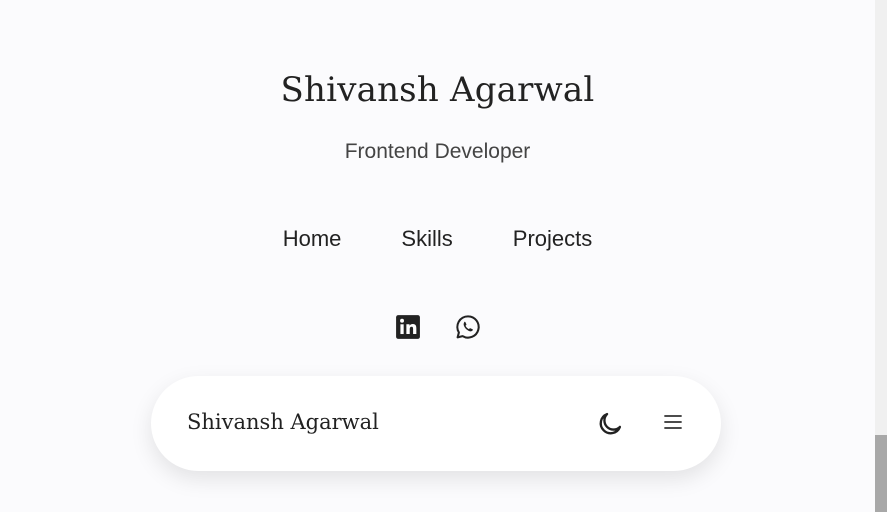 The height and width of the screenshot is (512, 887). I want to click on nav-link-home: Home, so click(312, 239).